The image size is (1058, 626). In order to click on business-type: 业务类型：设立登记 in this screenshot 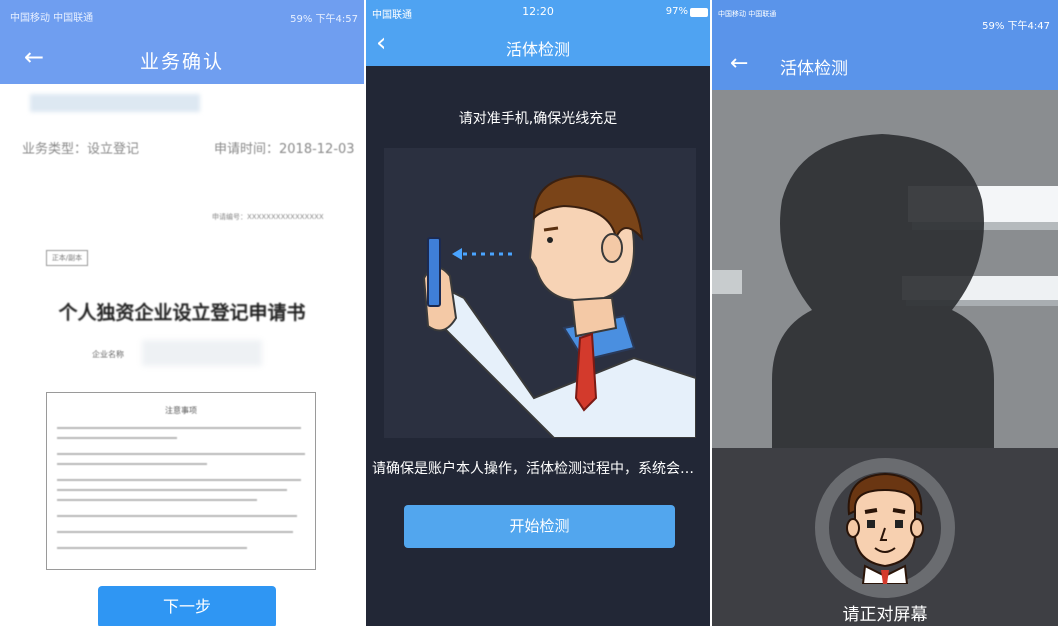, I will do `click(81, 149)`.